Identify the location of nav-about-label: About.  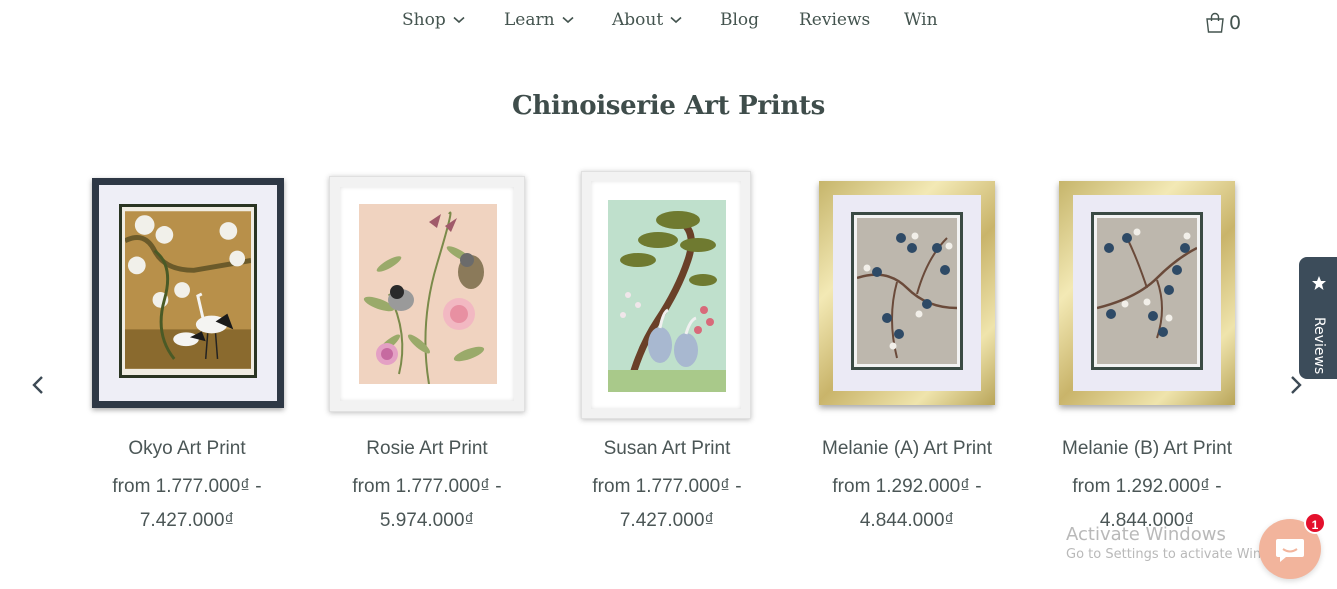
(638, 20).